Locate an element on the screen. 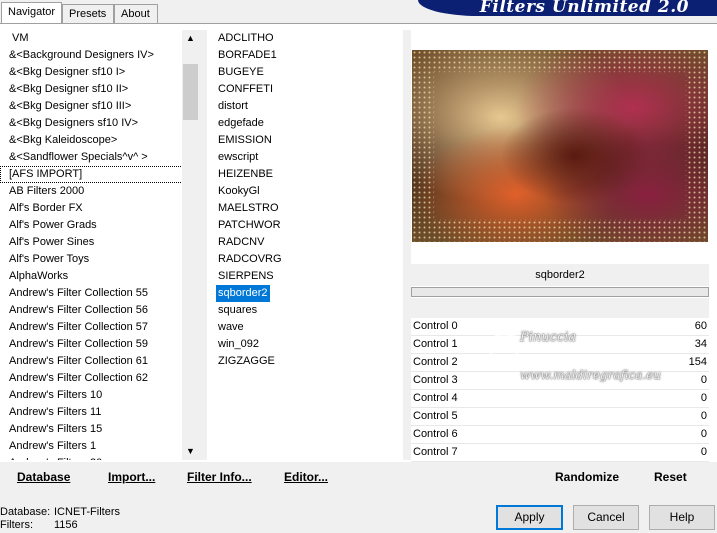 This screenshot has width=717, height=533. control-row: Control 5 0 is located at coordinates (560, 417).